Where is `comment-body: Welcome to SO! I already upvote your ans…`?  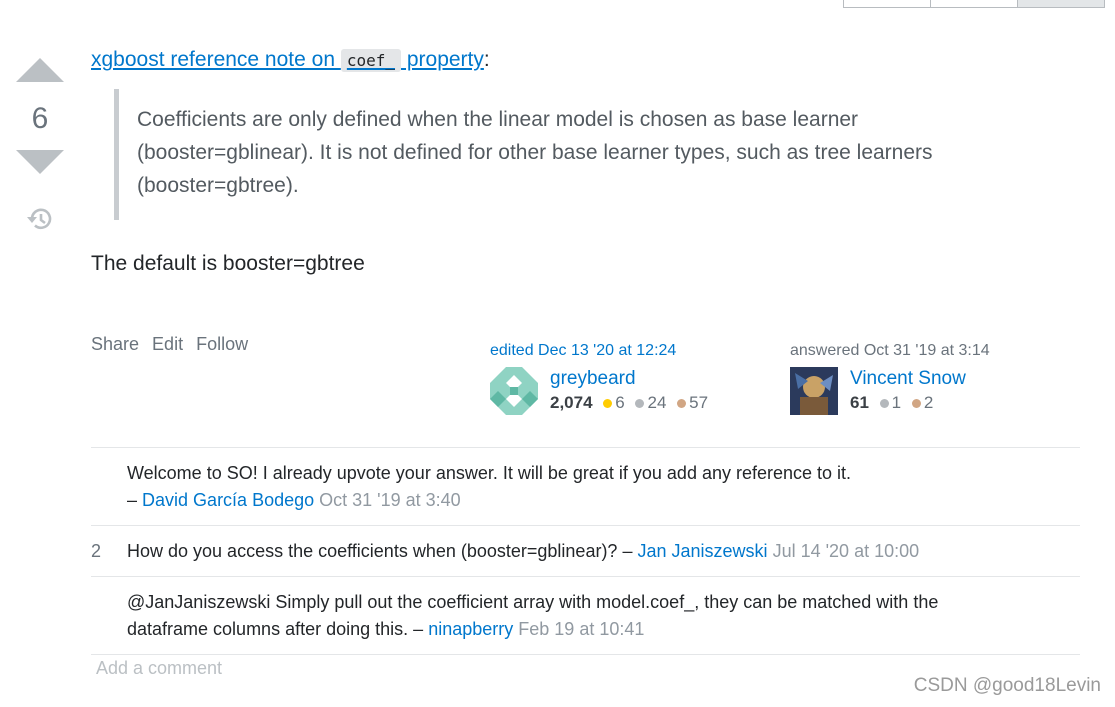
comment-body: Welcome to SO! I already upvote your ans… is located at coordinates (489, 486).